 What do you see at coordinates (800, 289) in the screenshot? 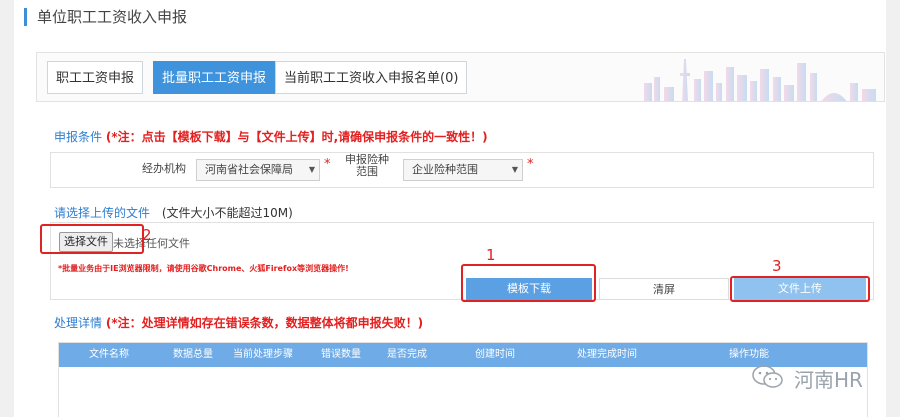
I see `highlight-box-upload` at bounding box center [800, 289].